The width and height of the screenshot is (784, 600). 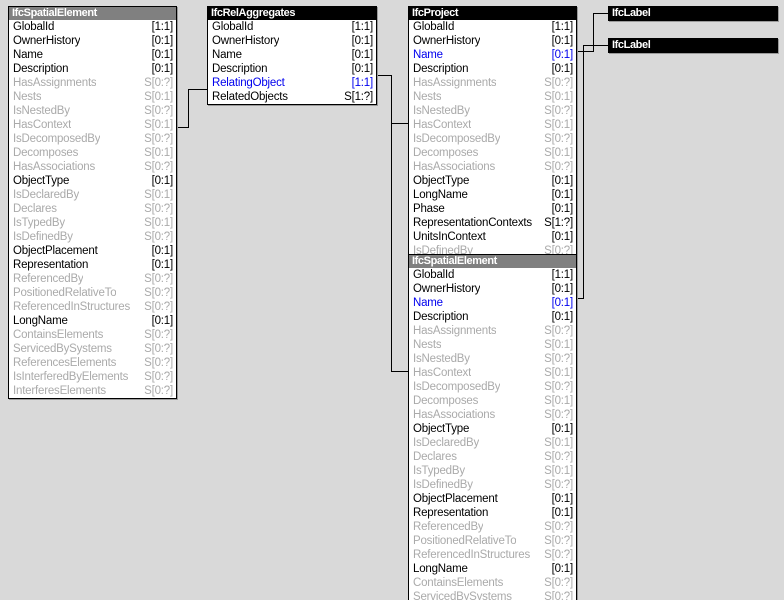 I want to click on attribute-cardinality: S[0:1], so click(x=158, y=125).